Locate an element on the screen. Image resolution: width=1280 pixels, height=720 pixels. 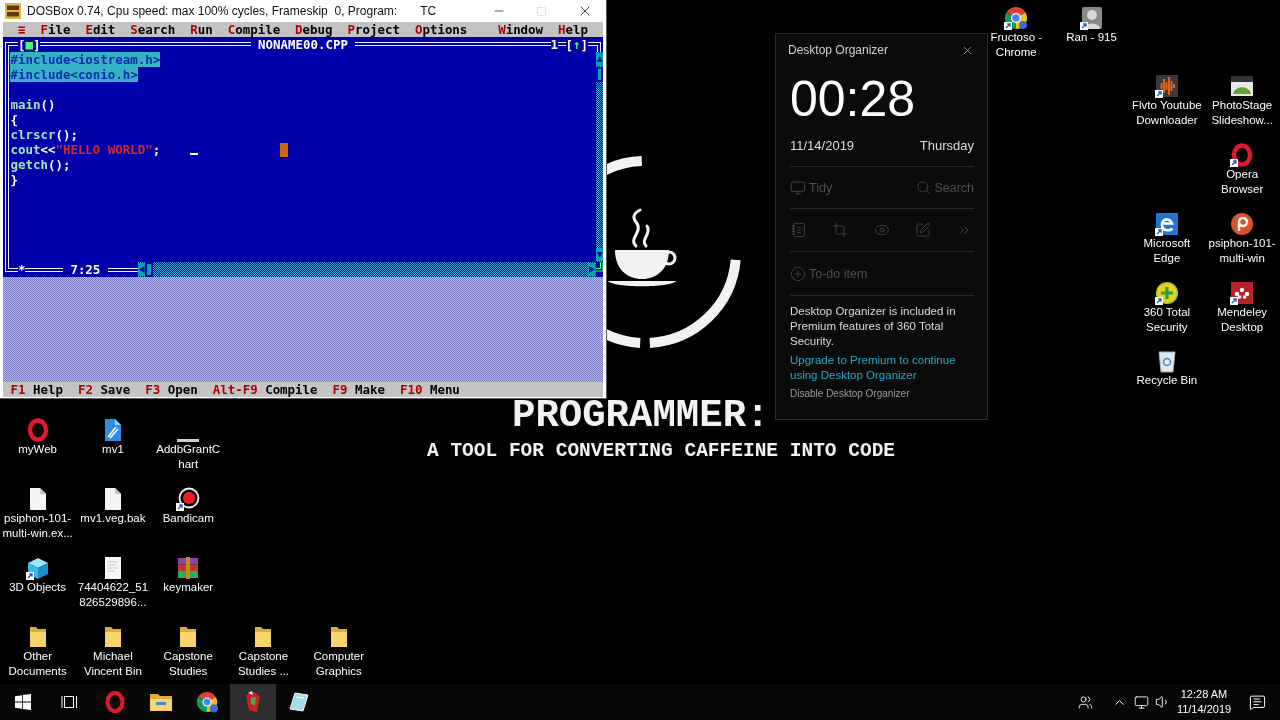
down-arrow-icon is located at coordinates (599, 254).